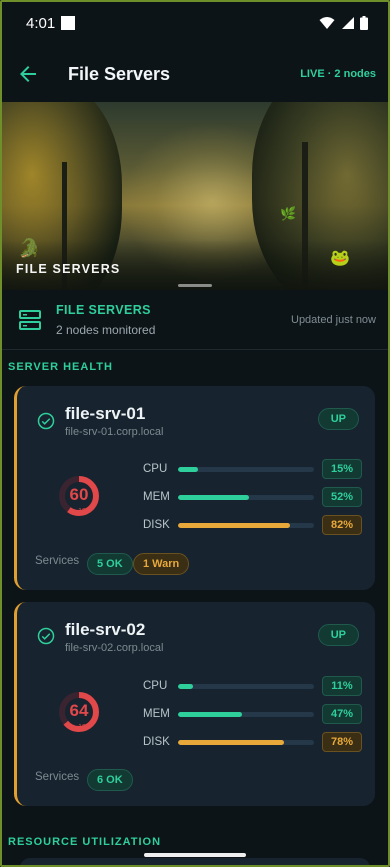 This screenshot has height=867, width=390. I want to click on server-icon, so click(30, 319).